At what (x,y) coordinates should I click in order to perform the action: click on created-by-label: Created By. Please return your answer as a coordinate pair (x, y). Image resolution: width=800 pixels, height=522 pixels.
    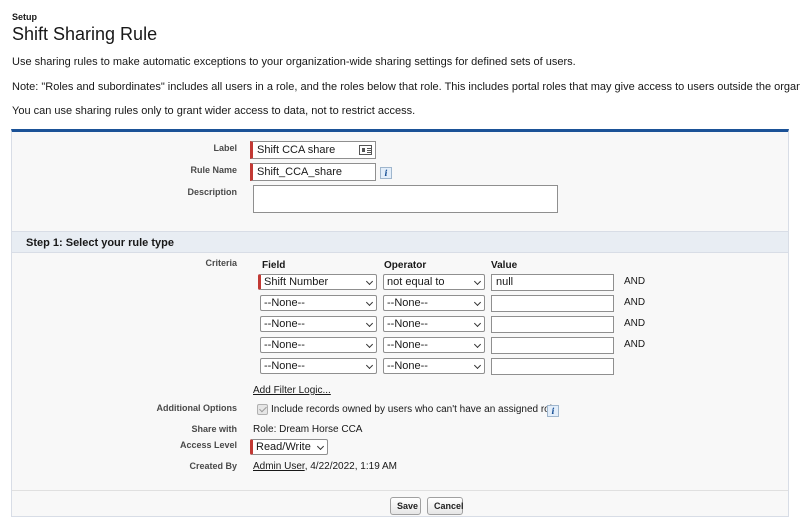
    Looking at the image, I should click on (213, 466).